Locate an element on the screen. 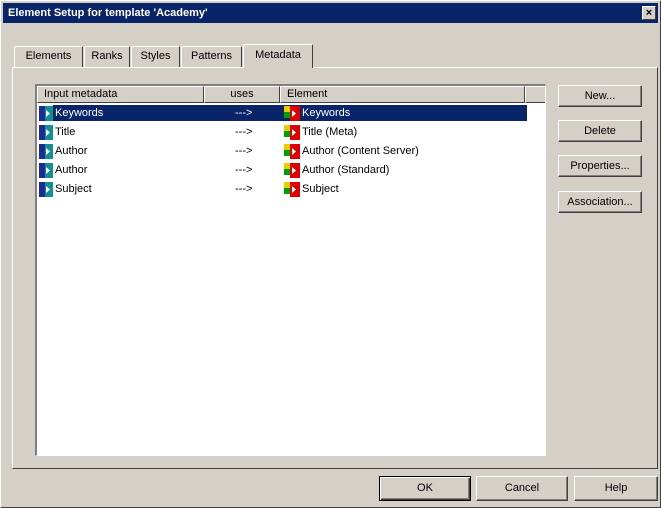 The width and height of the screenshot is (661, 508). input-metadata-cell: Keywords is located at coordinates (79, 113).